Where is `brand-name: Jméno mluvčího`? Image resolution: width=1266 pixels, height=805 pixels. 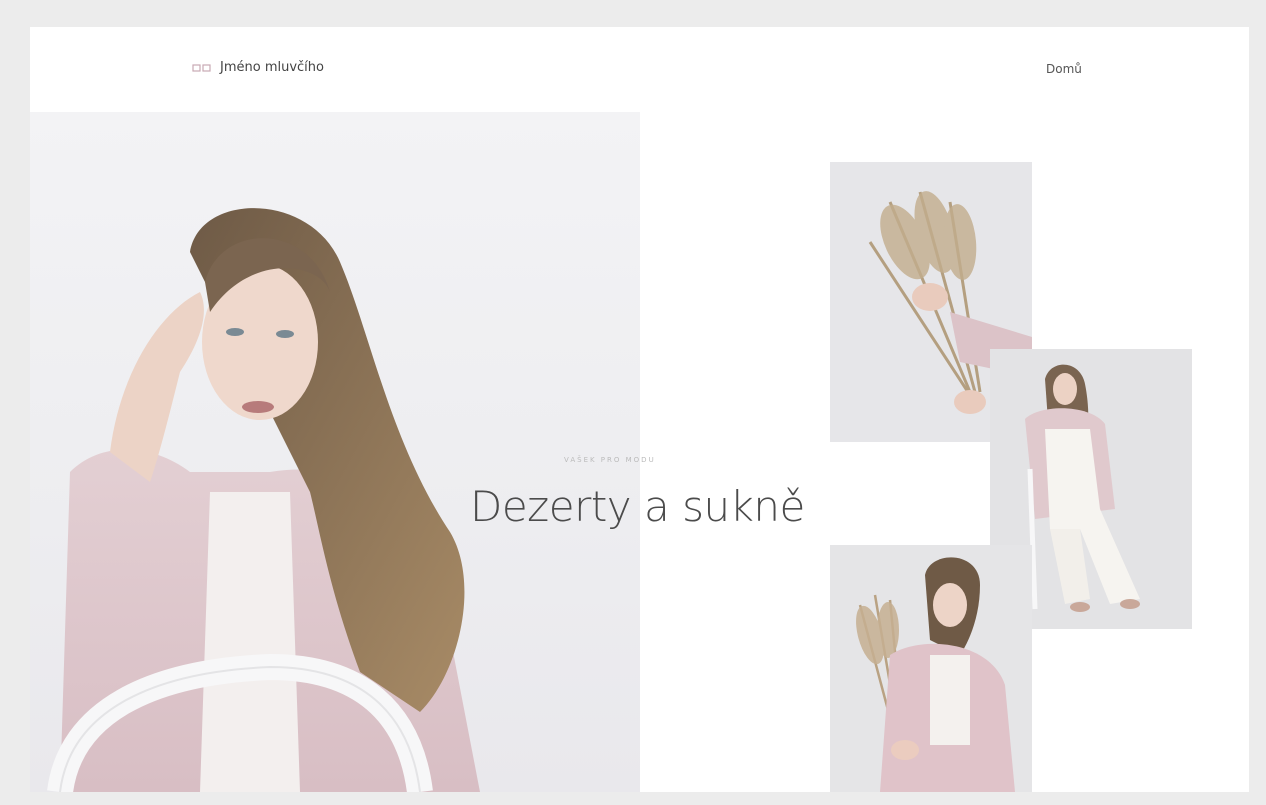 brand-name: Jméno mluvčího is located at coordinates (272, 67).